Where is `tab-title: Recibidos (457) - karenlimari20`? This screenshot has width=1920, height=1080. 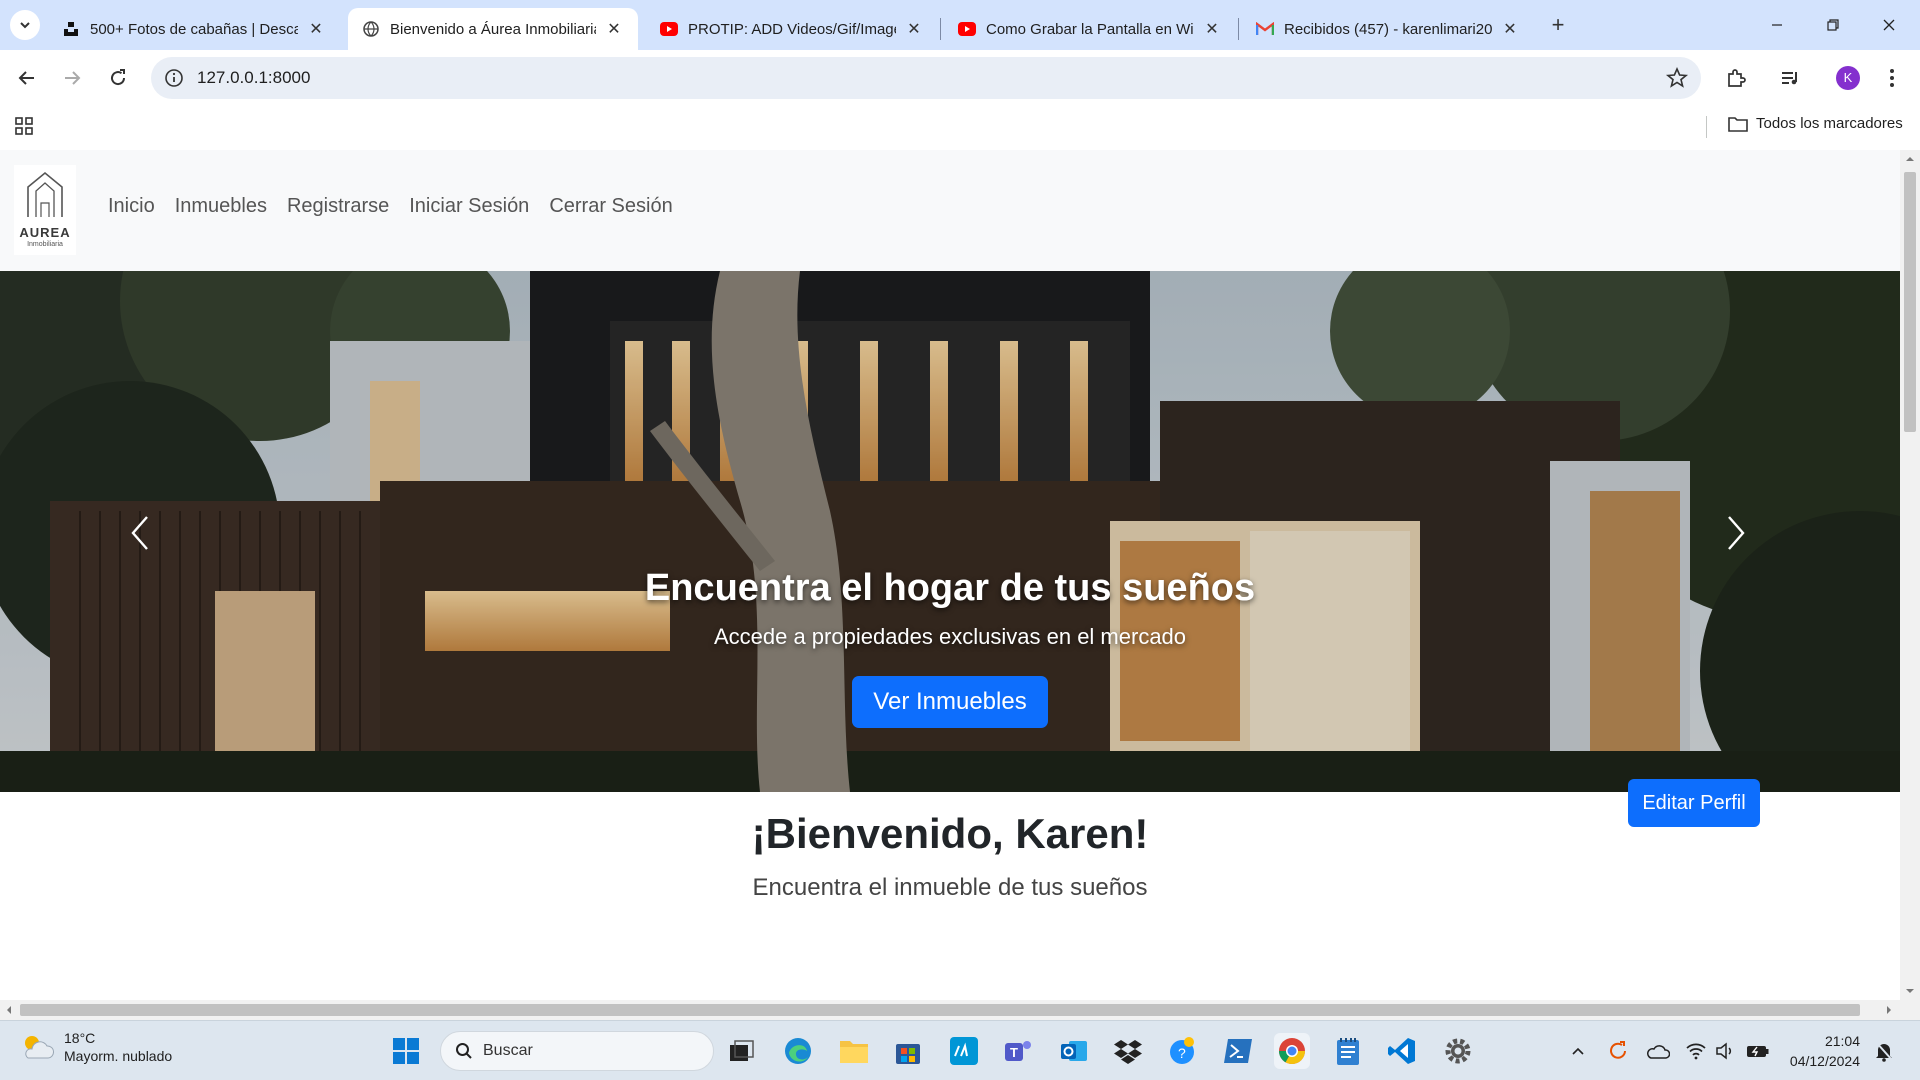
tab-title: Recibidos (457) - karenlimari20 is located at coordinates (1388, 29).